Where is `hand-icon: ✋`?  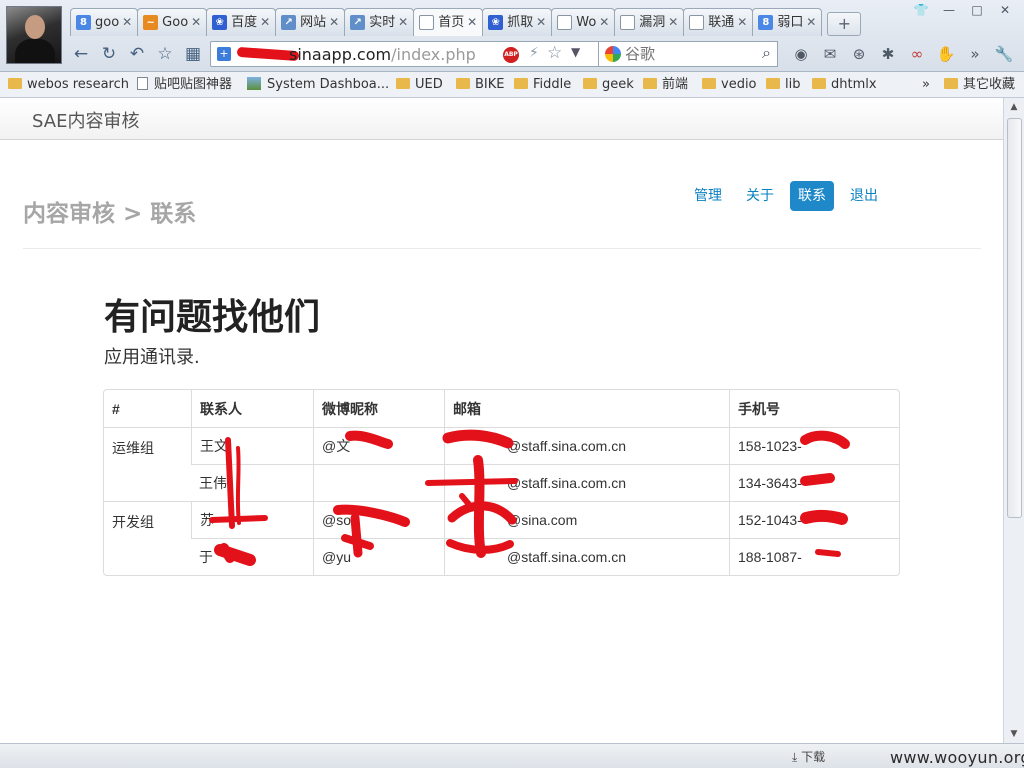 hand-icon: ✋ is located at coordinates (946, 54).